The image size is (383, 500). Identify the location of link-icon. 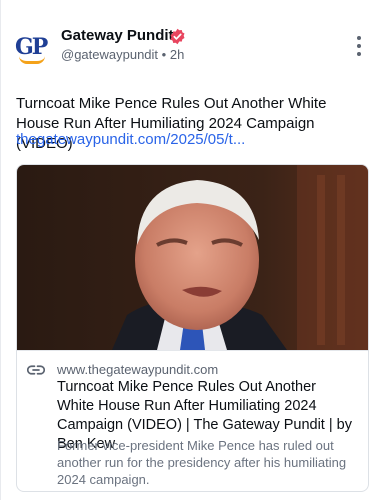
(36, 370).